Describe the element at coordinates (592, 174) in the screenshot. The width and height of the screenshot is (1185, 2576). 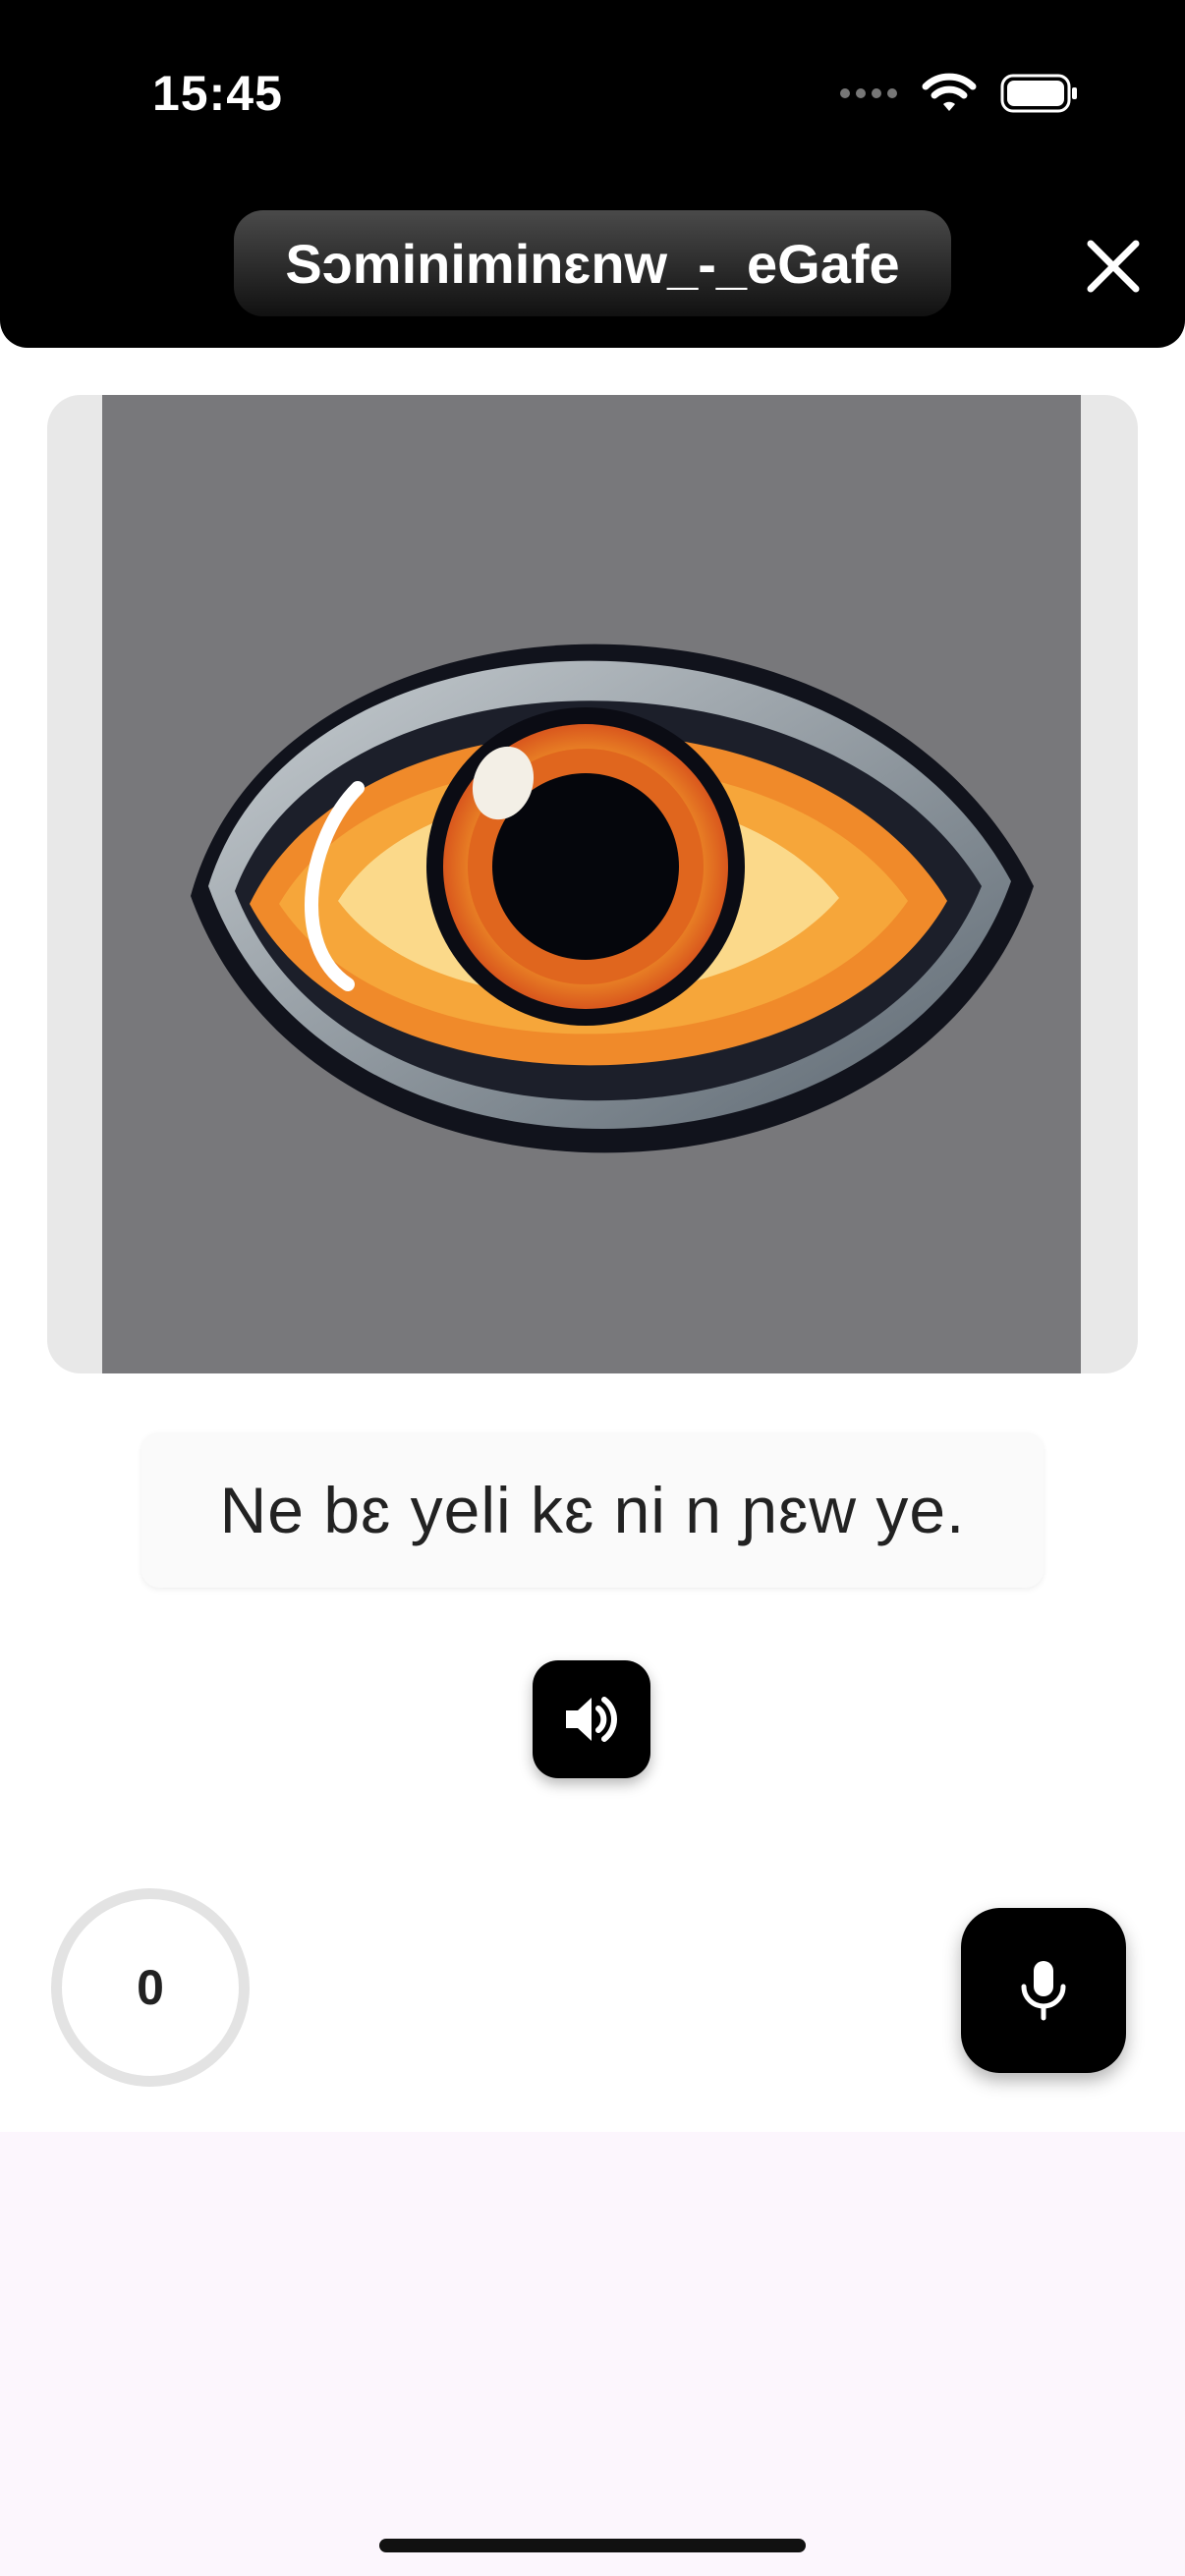
I see `top-bar: 15:45 Sɔminiminɛnw_-_eGafe` at that location.